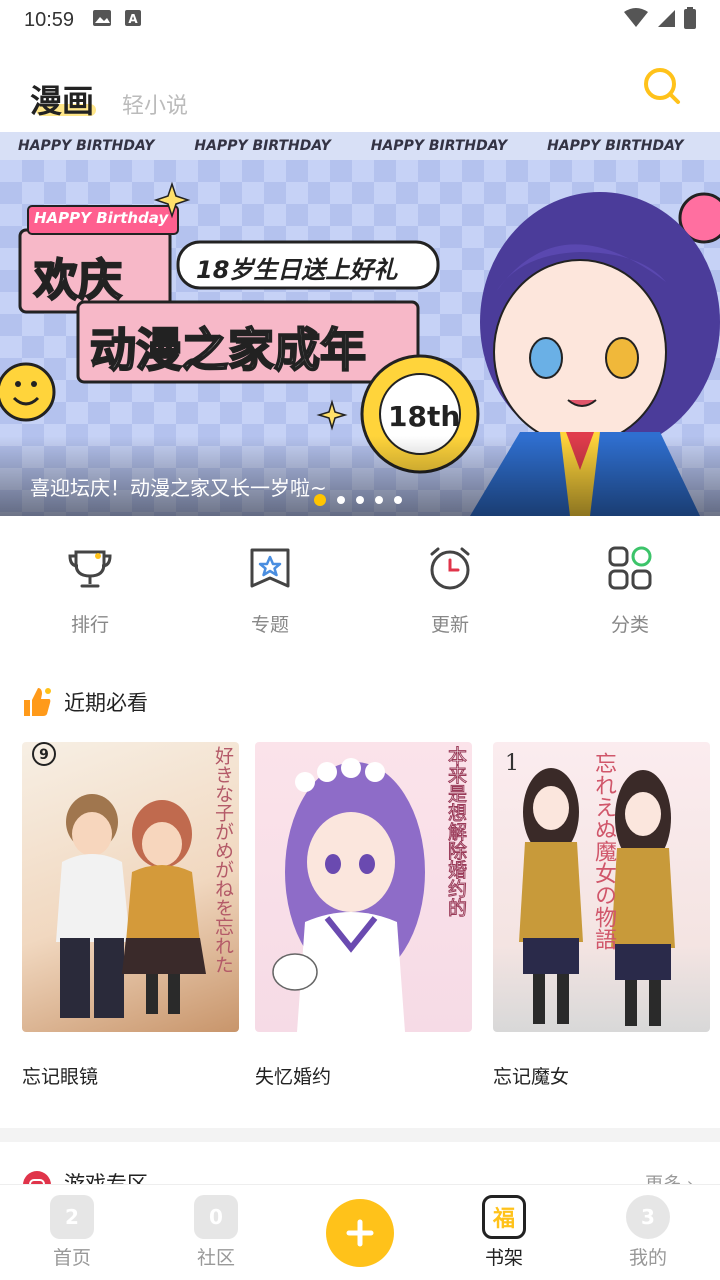 Image resolution: width=720 pixels, height=1280 pixels. What do you see at coordinates (270, 568) in the screenshot?
I see `star-bookmark-icon` at bounding box center [270, 568].